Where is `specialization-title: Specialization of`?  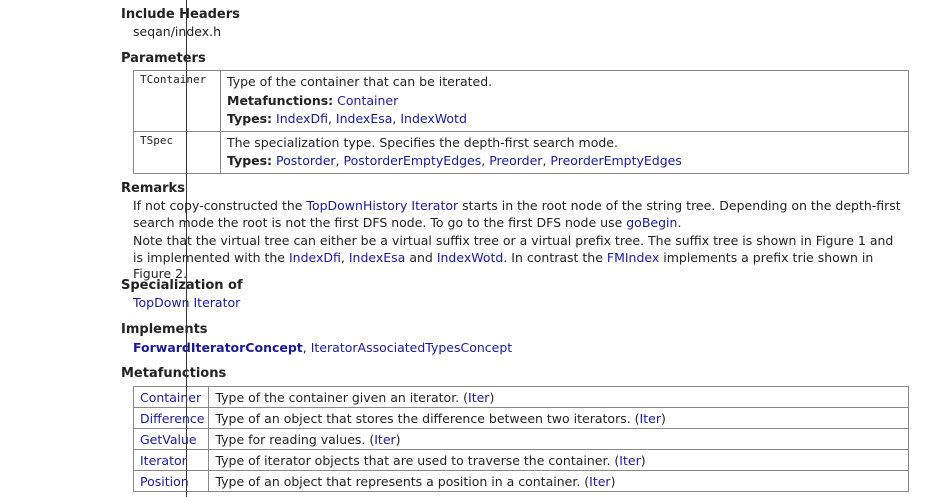
specialization-title: Specialization of is located at coordinates (182, 285).